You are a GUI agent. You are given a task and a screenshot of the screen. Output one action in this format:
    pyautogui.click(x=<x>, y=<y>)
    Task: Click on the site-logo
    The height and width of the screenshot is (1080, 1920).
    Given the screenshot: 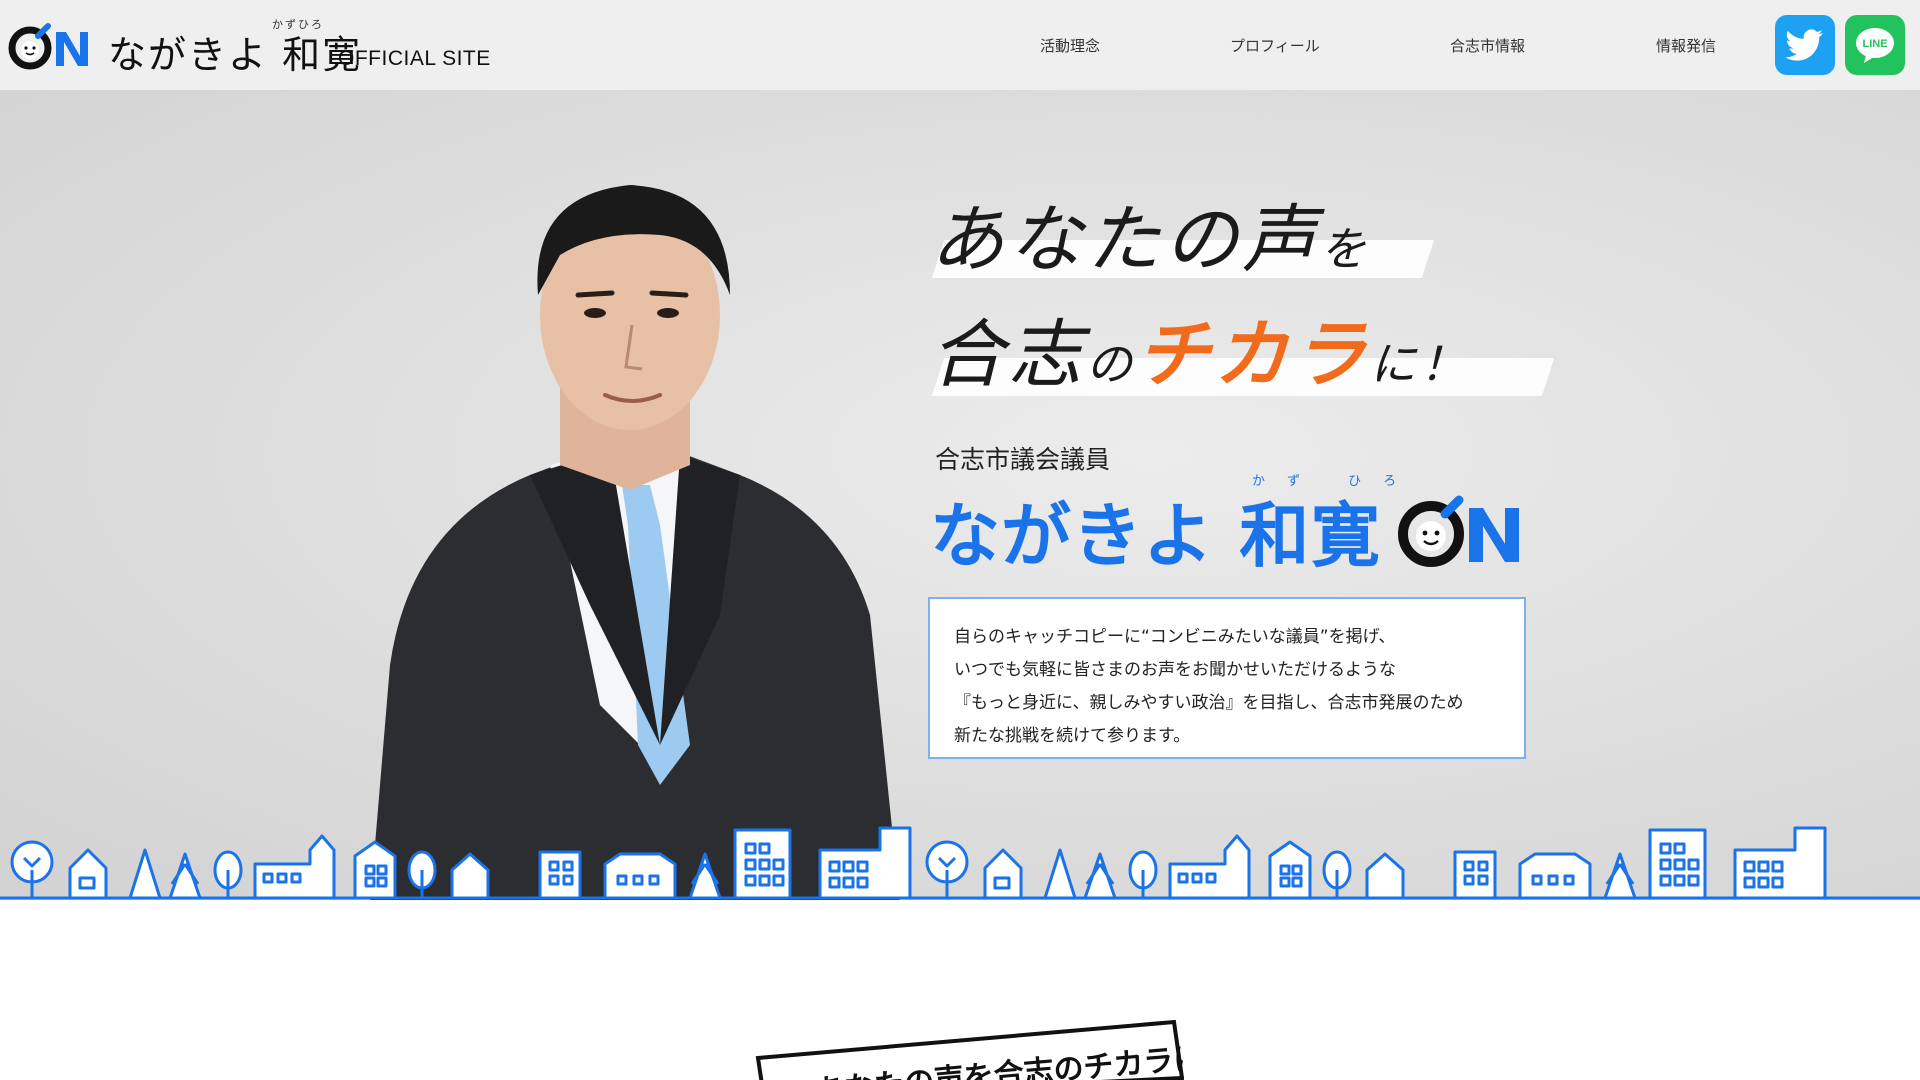 What is the action you would take?
    pyautogui.click(x=52, y=47)
    